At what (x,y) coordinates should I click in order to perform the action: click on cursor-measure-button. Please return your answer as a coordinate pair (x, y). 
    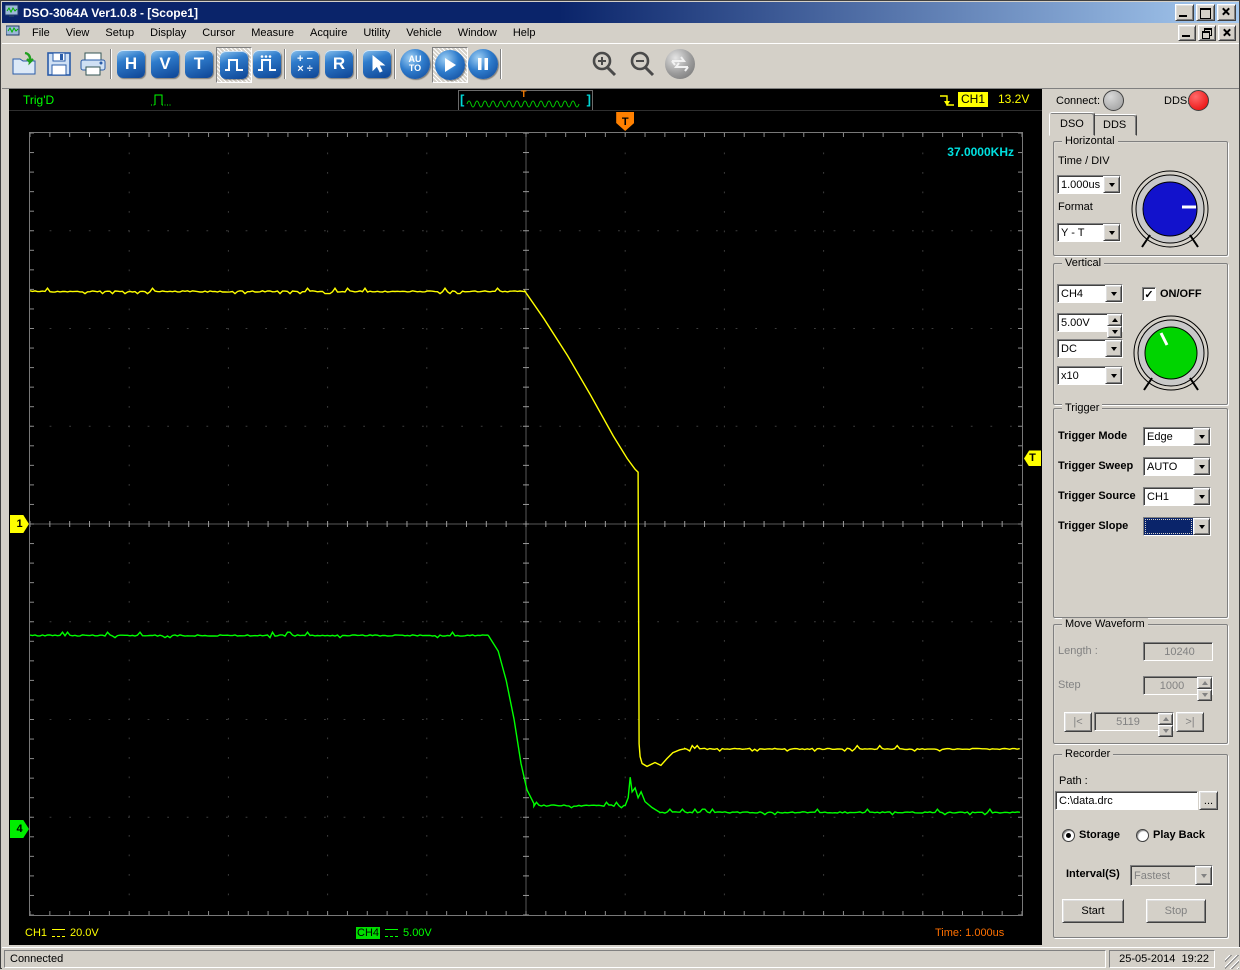
    Looking at the image, I should click on (377, 64).